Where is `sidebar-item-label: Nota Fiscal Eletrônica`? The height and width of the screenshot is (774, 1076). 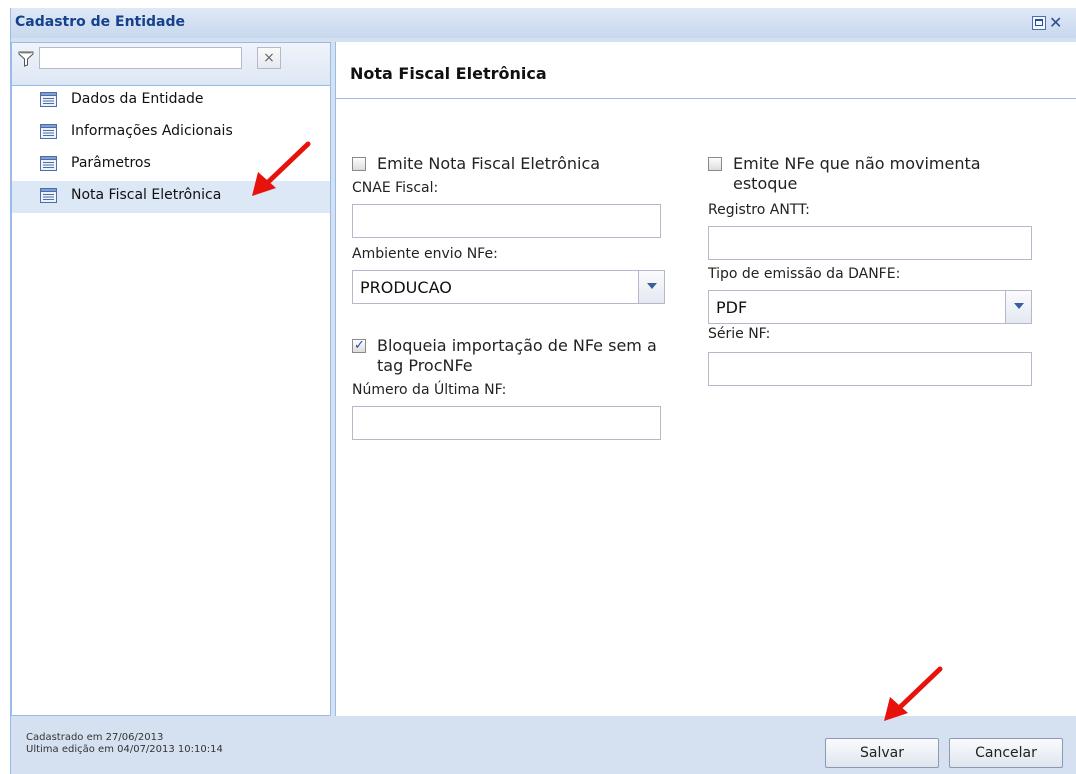
sidebar-item-label: Nota Fiscal Eletrônica is located at coordinates (146, 195).